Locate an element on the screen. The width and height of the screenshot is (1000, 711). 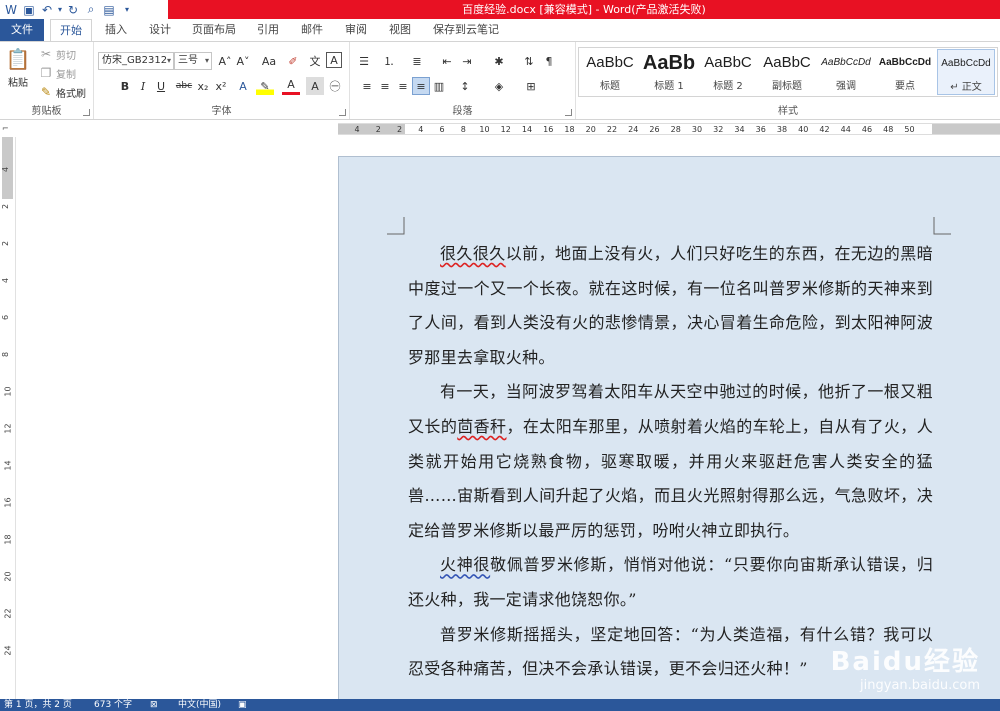
font-color-icon: A is located at coordinates (291, 86).